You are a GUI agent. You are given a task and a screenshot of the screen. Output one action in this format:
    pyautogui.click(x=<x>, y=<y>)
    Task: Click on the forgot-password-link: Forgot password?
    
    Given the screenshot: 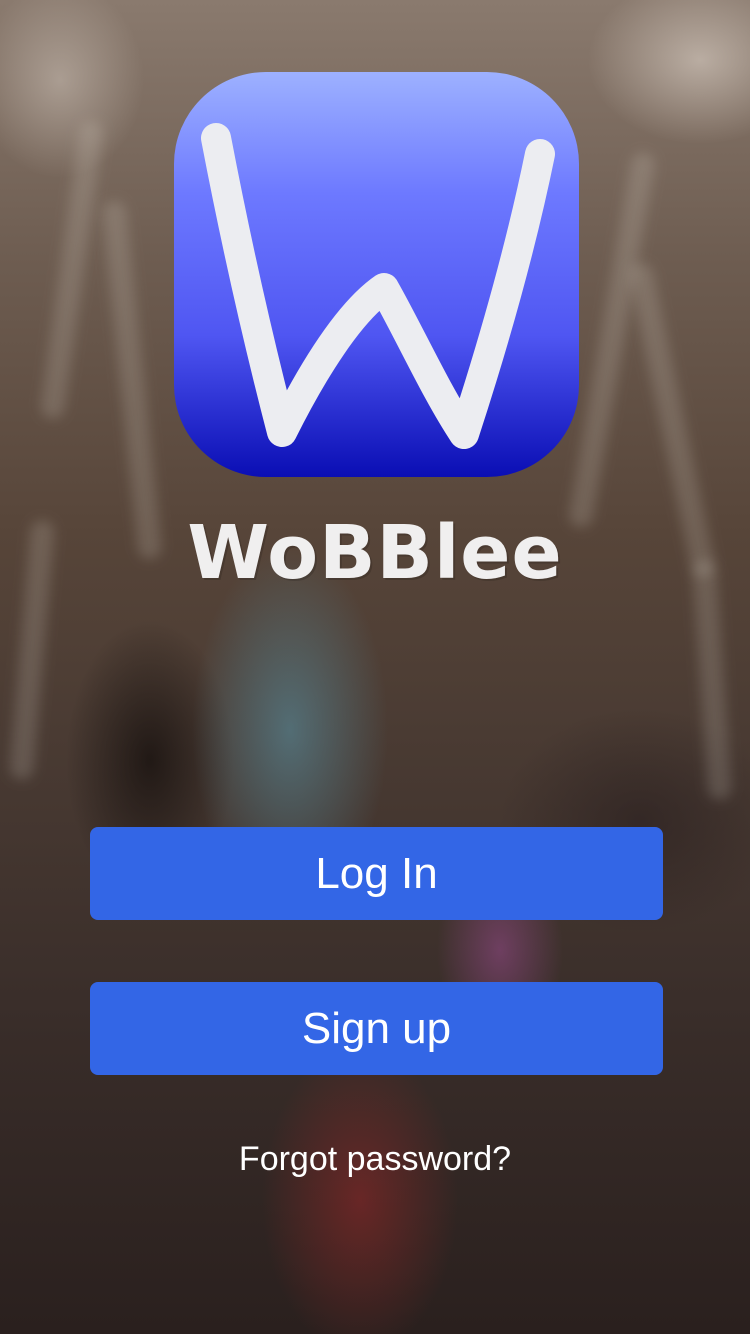 What is the action you would take?
    pyautogui.click(x=375, y=1159)
    